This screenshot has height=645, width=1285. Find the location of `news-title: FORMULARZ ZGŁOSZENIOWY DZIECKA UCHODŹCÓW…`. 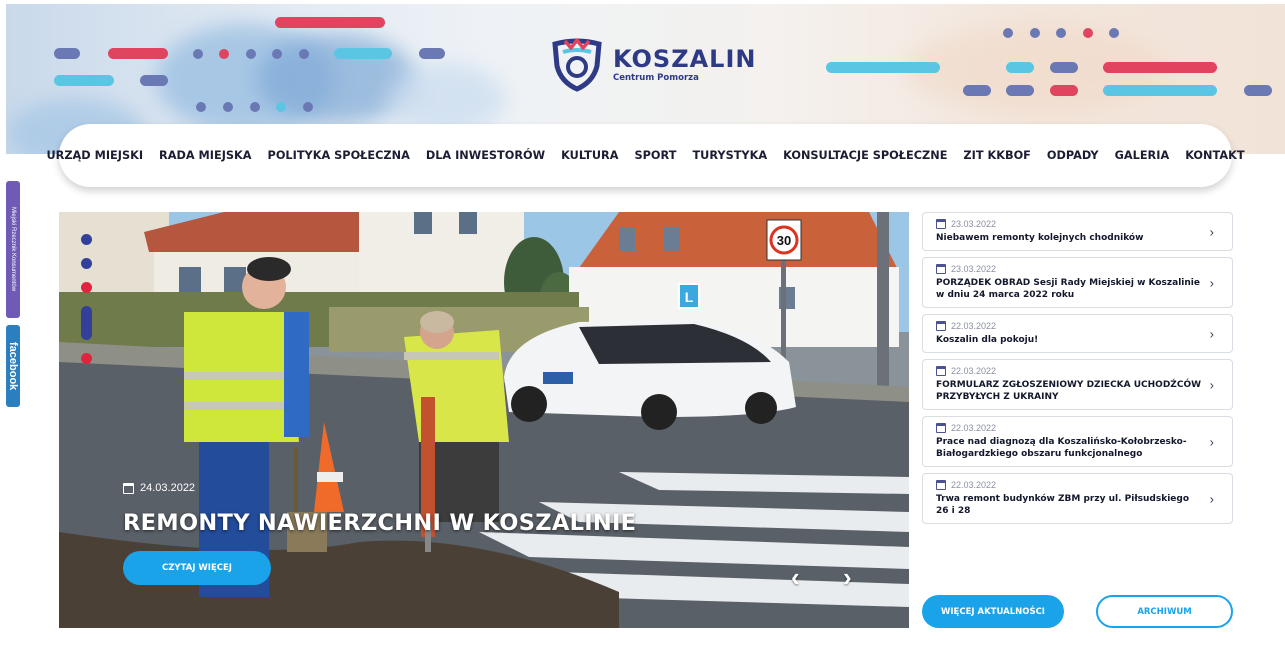

news-title: FORMULARZ ZGŁOSZENIOWY DZIECKA UCHODŹCÓW… is located at coordinates (1069, 391).